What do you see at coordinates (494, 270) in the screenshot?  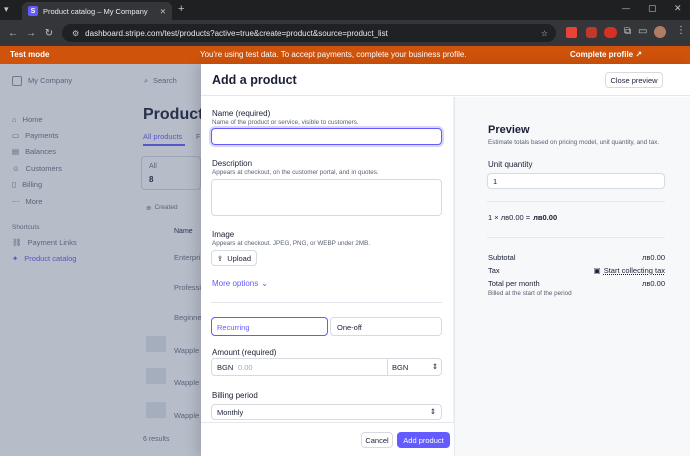 I see `tax-label: Tax` at bounding box center [494, 270].